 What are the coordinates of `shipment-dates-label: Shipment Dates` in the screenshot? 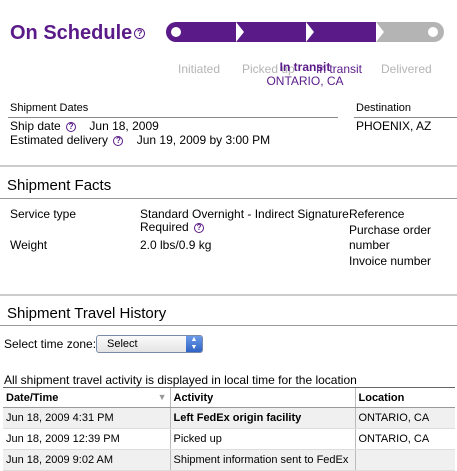 It's located at (49, 108).